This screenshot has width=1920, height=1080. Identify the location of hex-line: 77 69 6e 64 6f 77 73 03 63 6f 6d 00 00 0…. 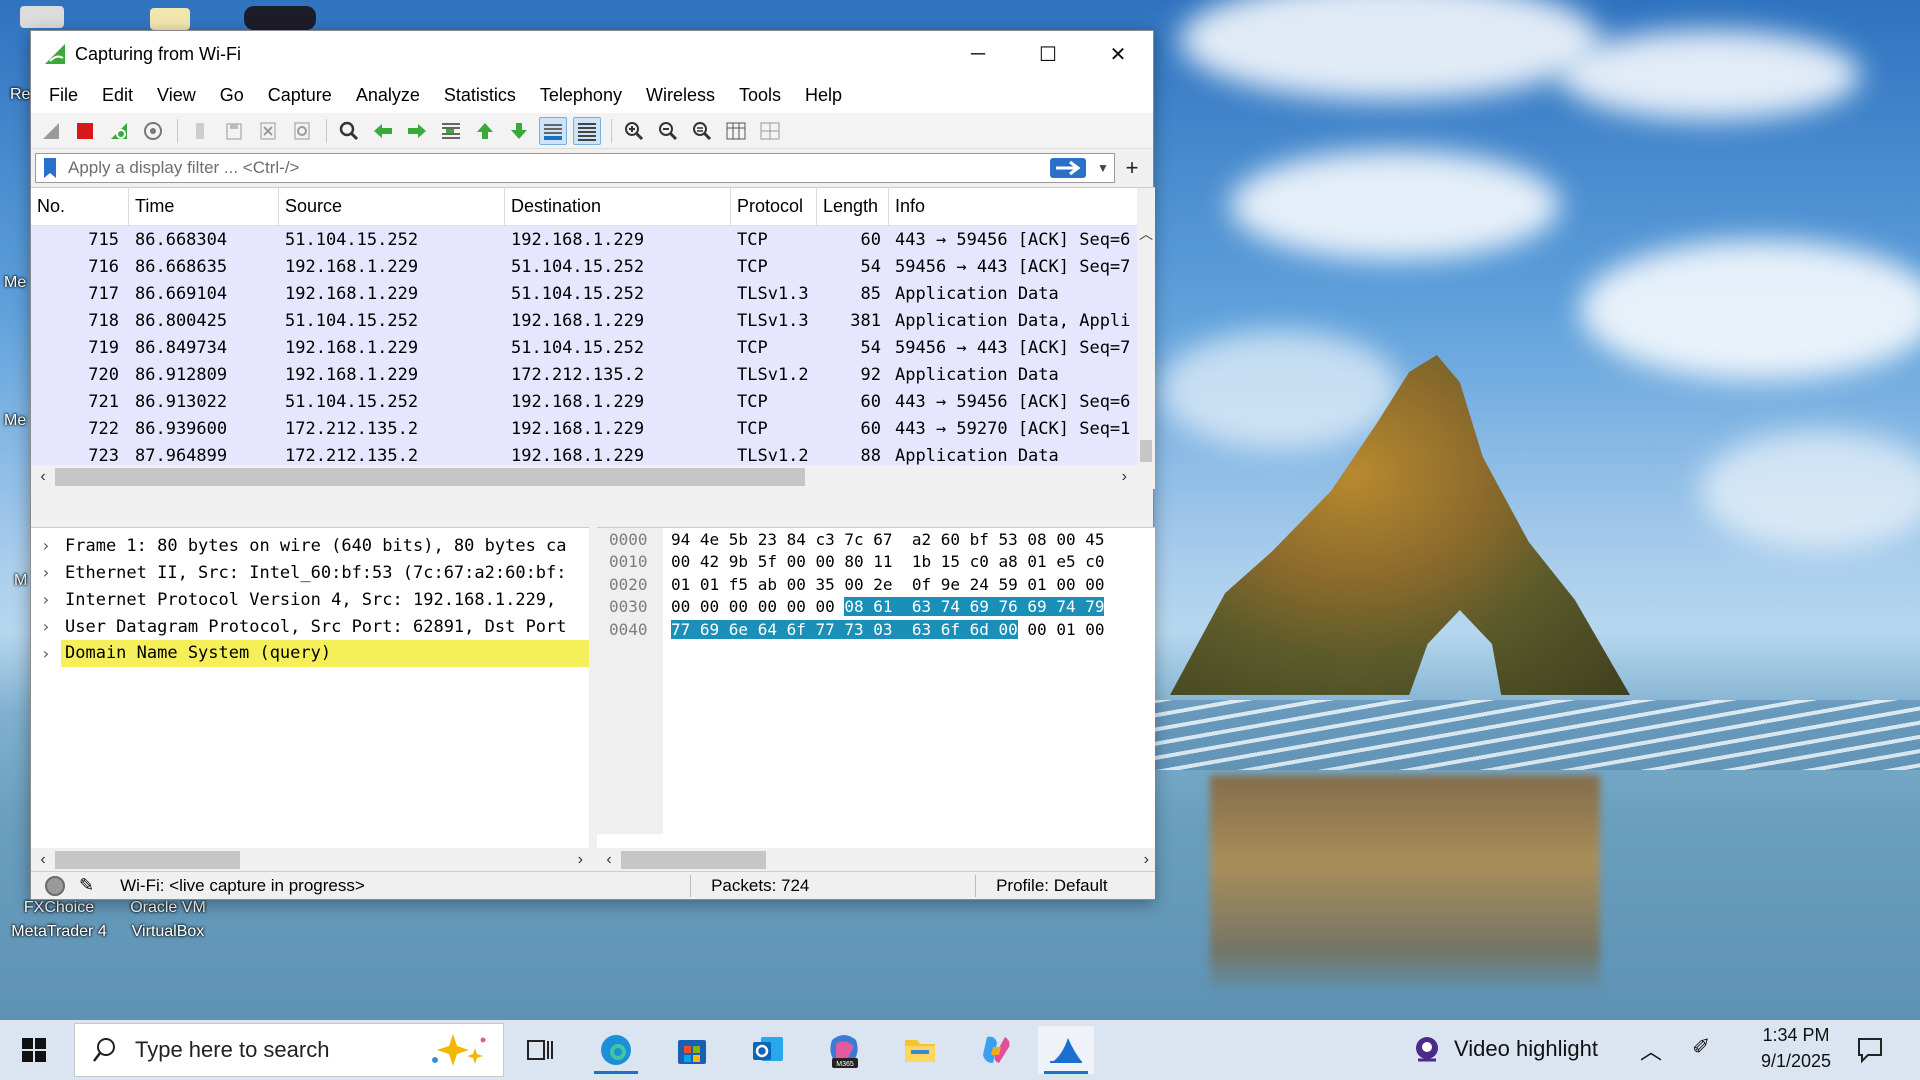
(887, 629).